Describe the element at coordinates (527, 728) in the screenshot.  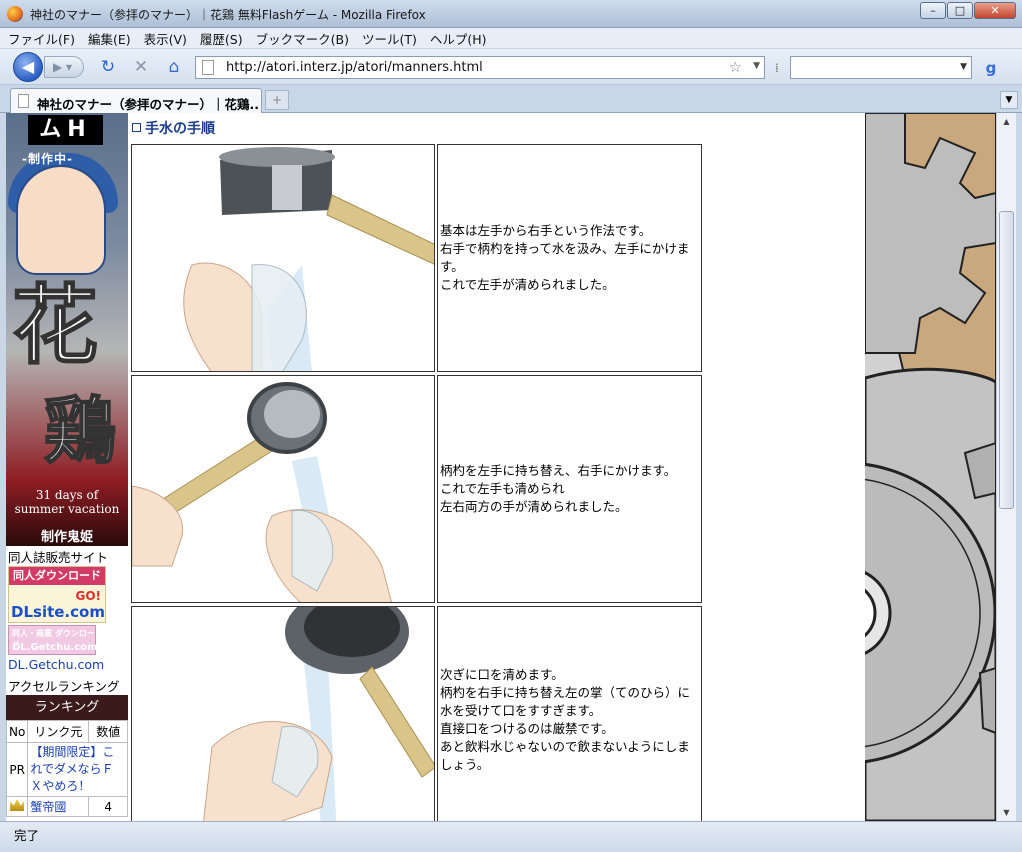
I see `step-3-line-3: 直接口をつけるのは厳禁です。` at that location.